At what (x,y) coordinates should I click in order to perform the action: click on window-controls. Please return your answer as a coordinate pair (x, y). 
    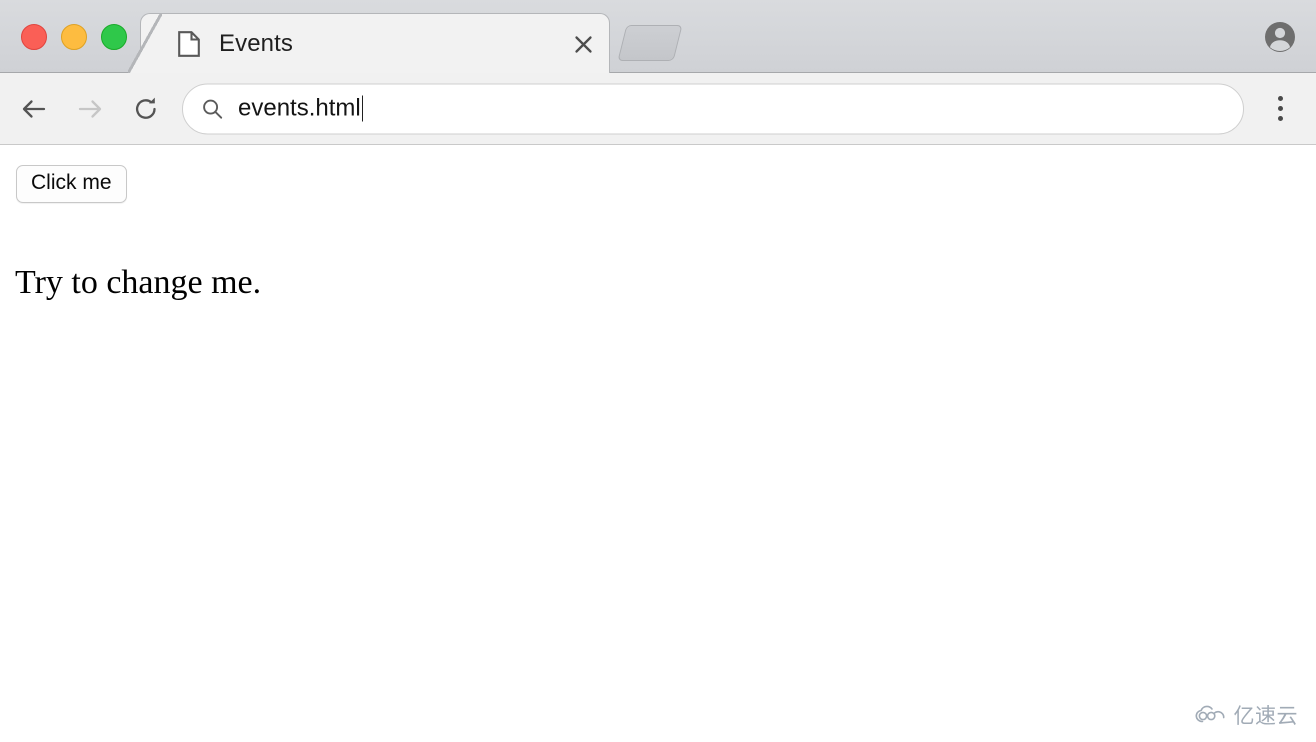
    Looking at the image, I should click on (74, 37).